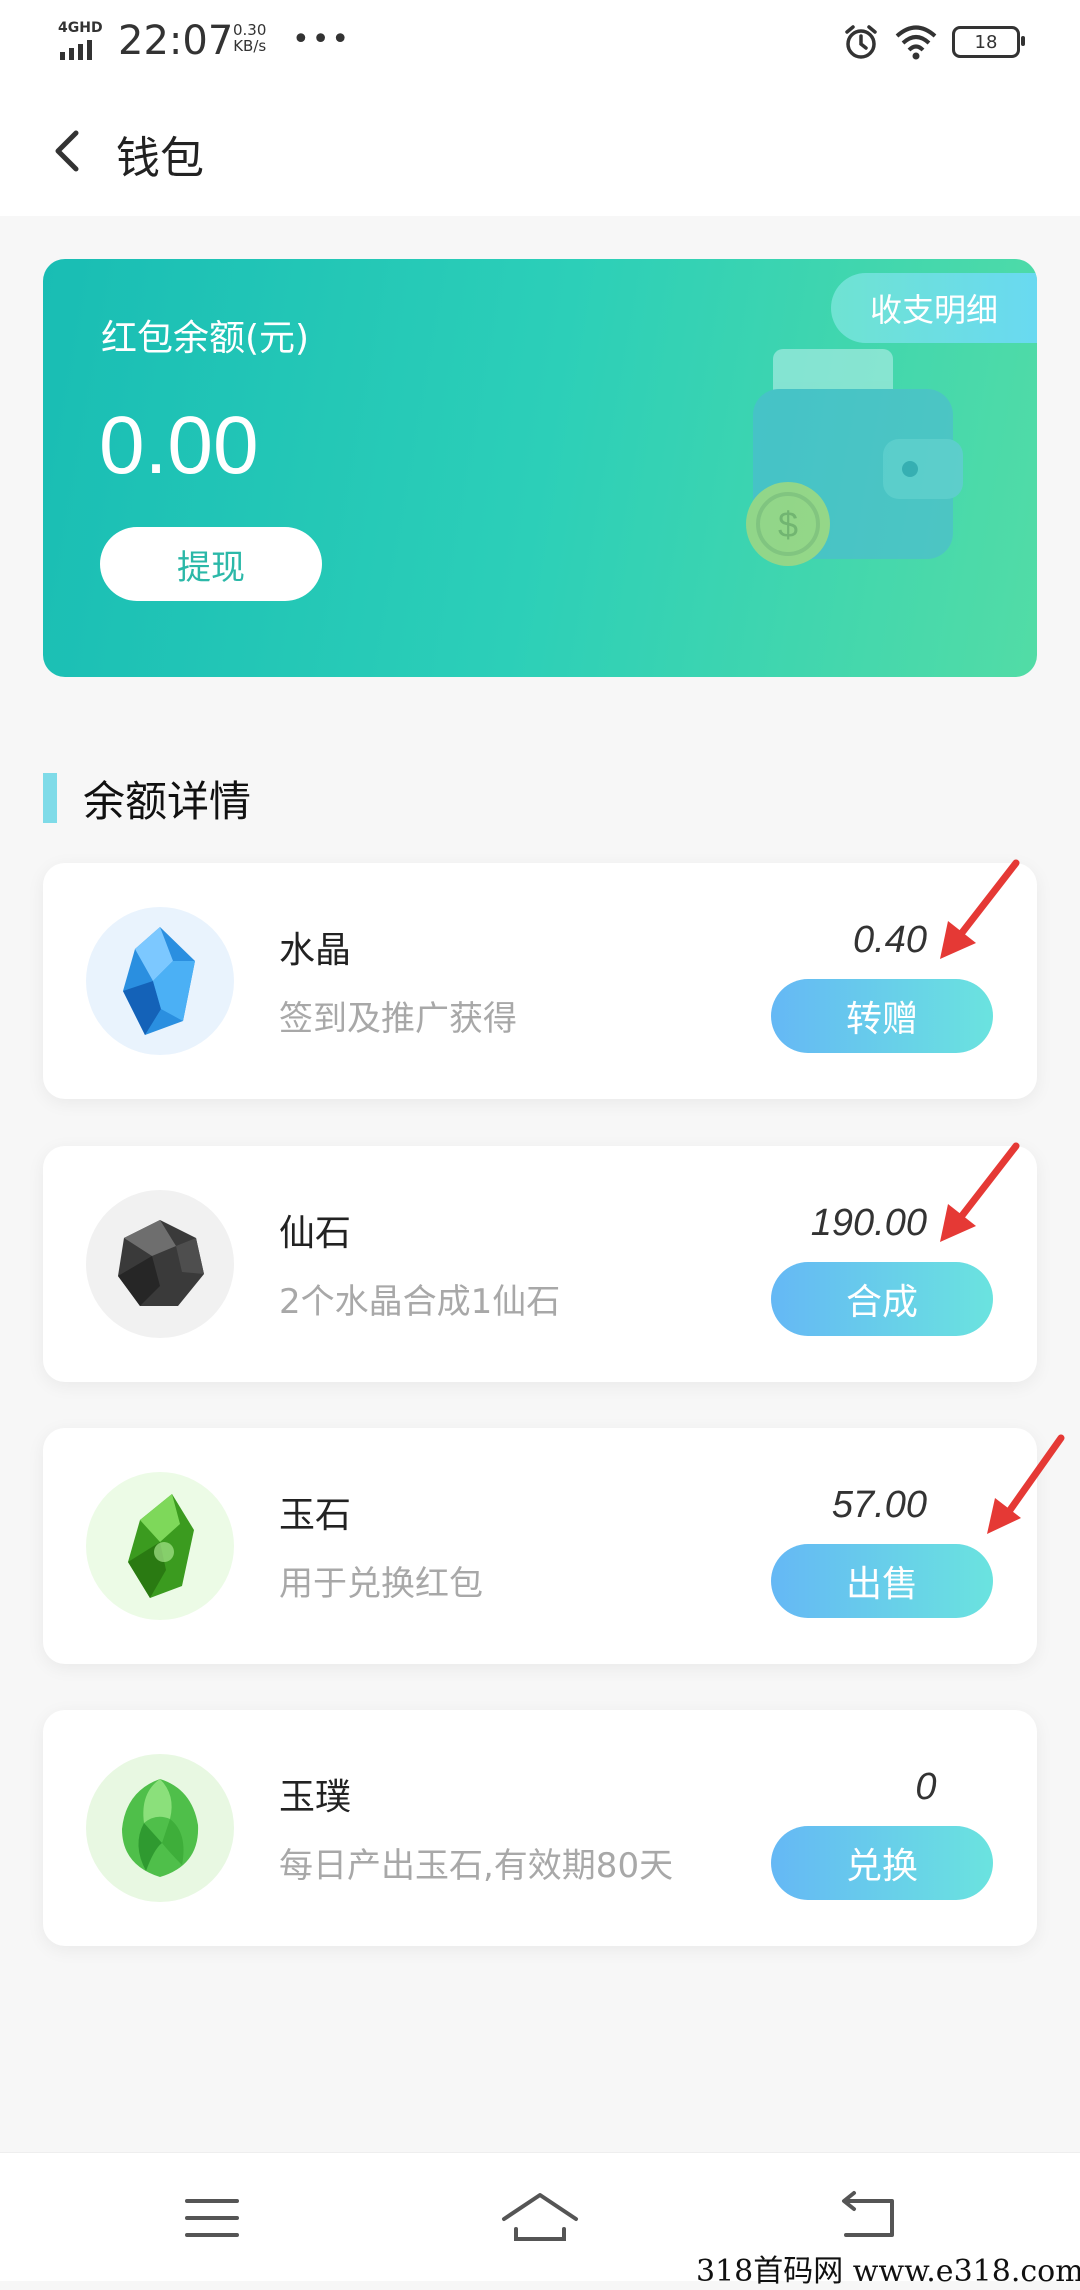 The height and width of the screenshot is (2290, 1080). What do you see at coordinates (250, 30) in the screenshot?
I see `speed-value: 0.30` at bounding box center [250, 30].